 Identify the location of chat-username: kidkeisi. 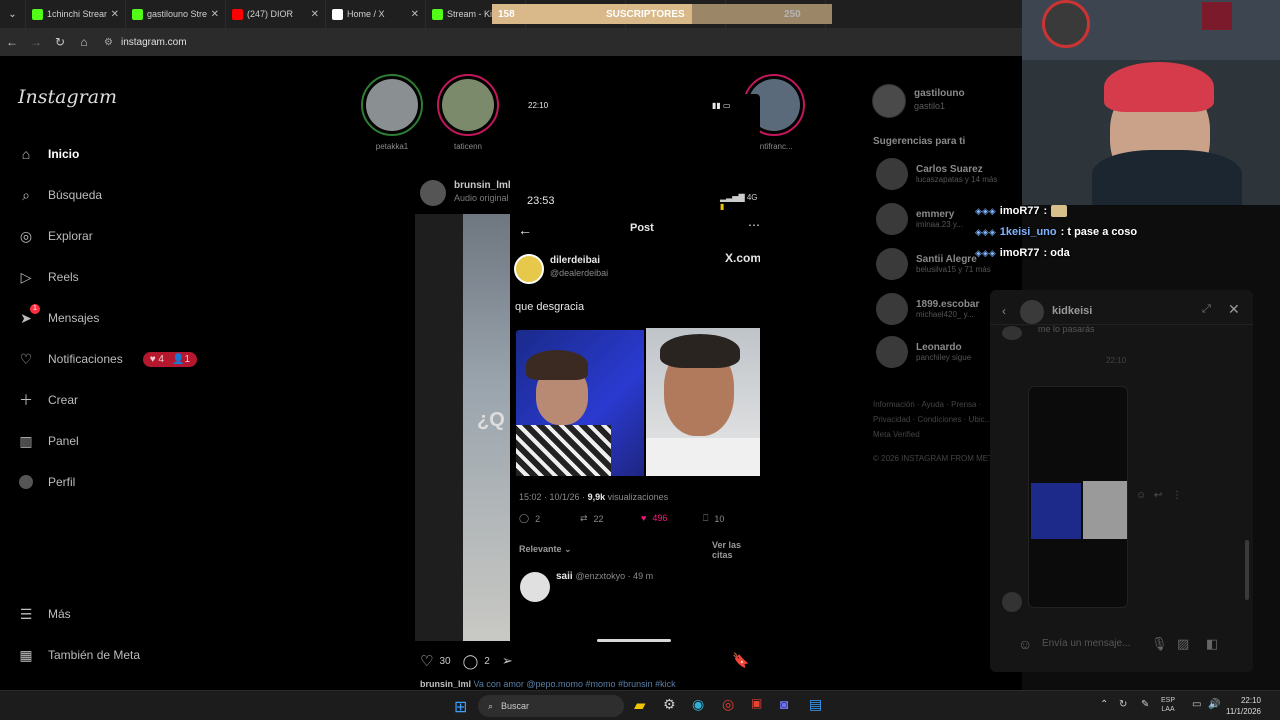
(1072, 311).